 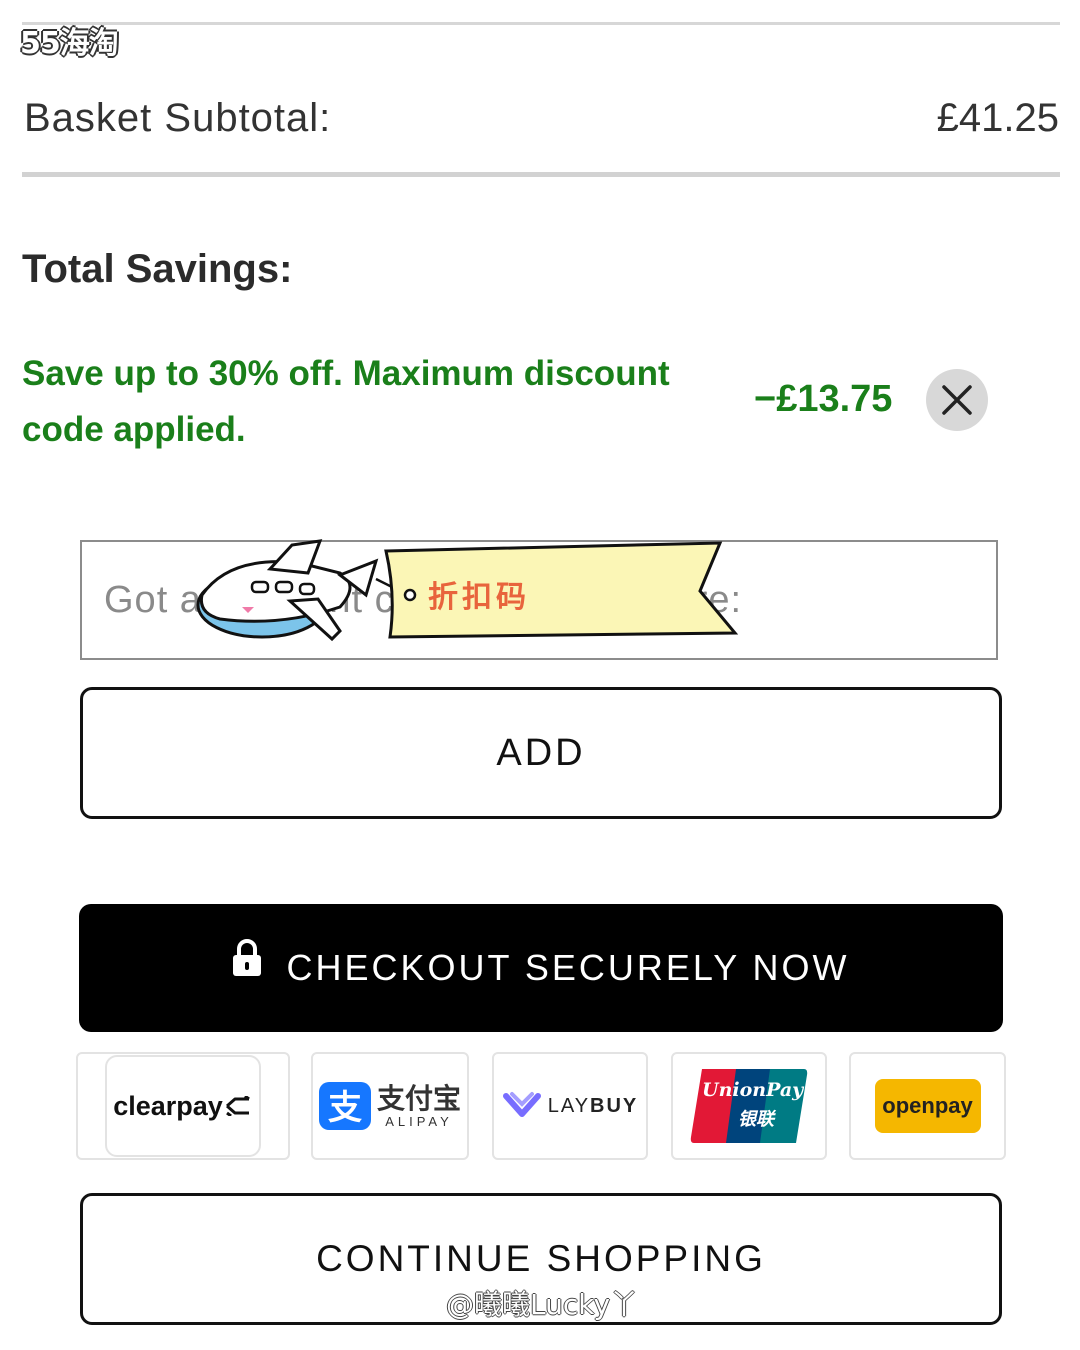 What do you see at coordinates (479, 597) in the screenshot?
I see `sticker-label: 折扣码` at bounding box center [479, 597].